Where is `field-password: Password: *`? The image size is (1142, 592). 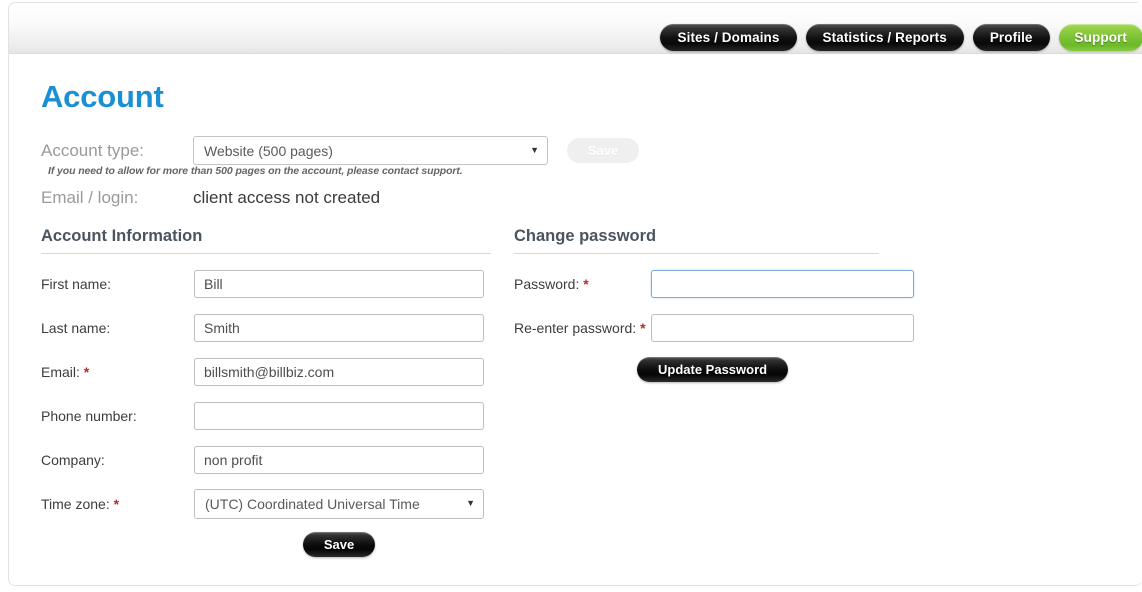 field-password: Password: * is located at coordinates (714, 284).